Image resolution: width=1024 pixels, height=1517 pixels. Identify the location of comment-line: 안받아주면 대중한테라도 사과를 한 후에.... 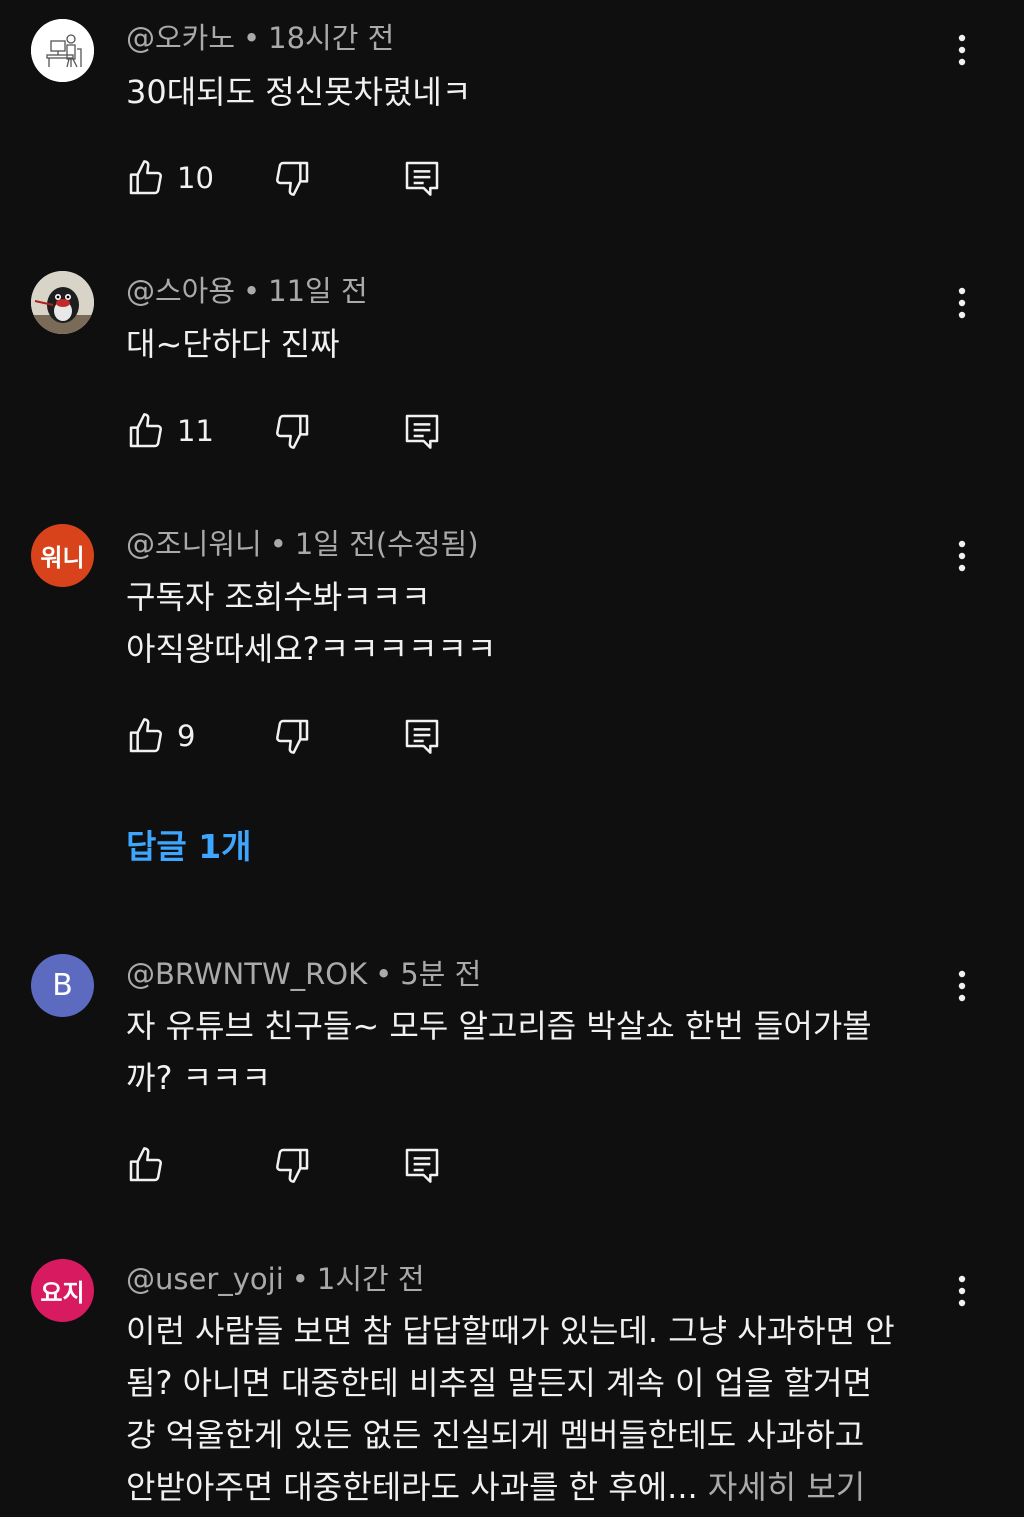
(412, 1487).